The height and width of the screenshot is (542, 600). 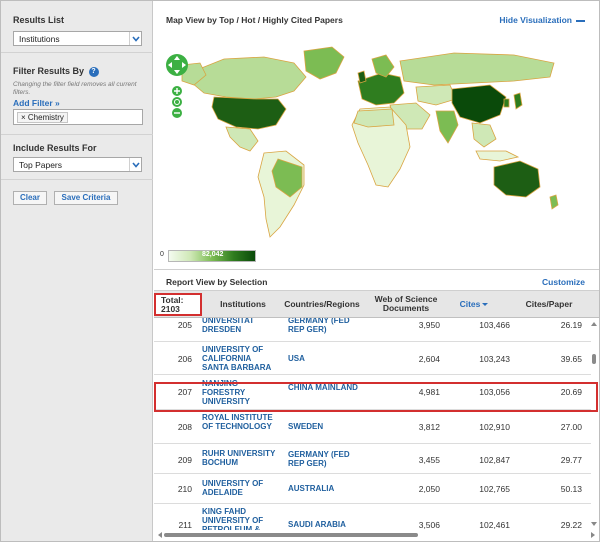 I want to click on results-list-value: Institutions, so click(x=39, y=39).